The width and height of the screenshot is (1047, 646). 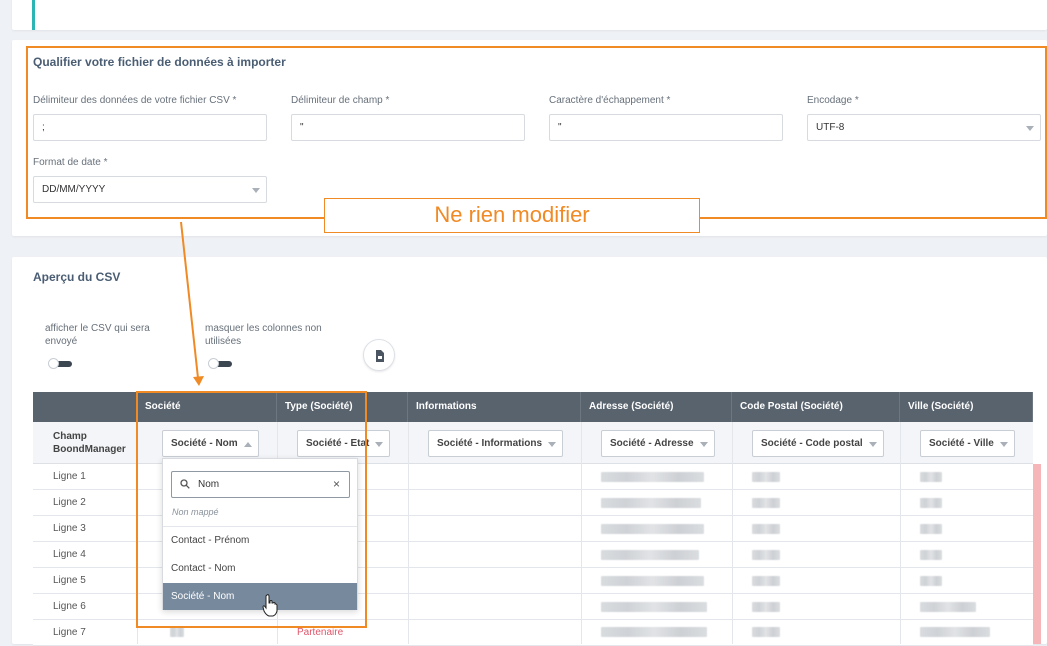 What do you see at coordinates (1037, 554) in the screenshot?
I see `row-status-indicator` at bounding box center [1037, 554].